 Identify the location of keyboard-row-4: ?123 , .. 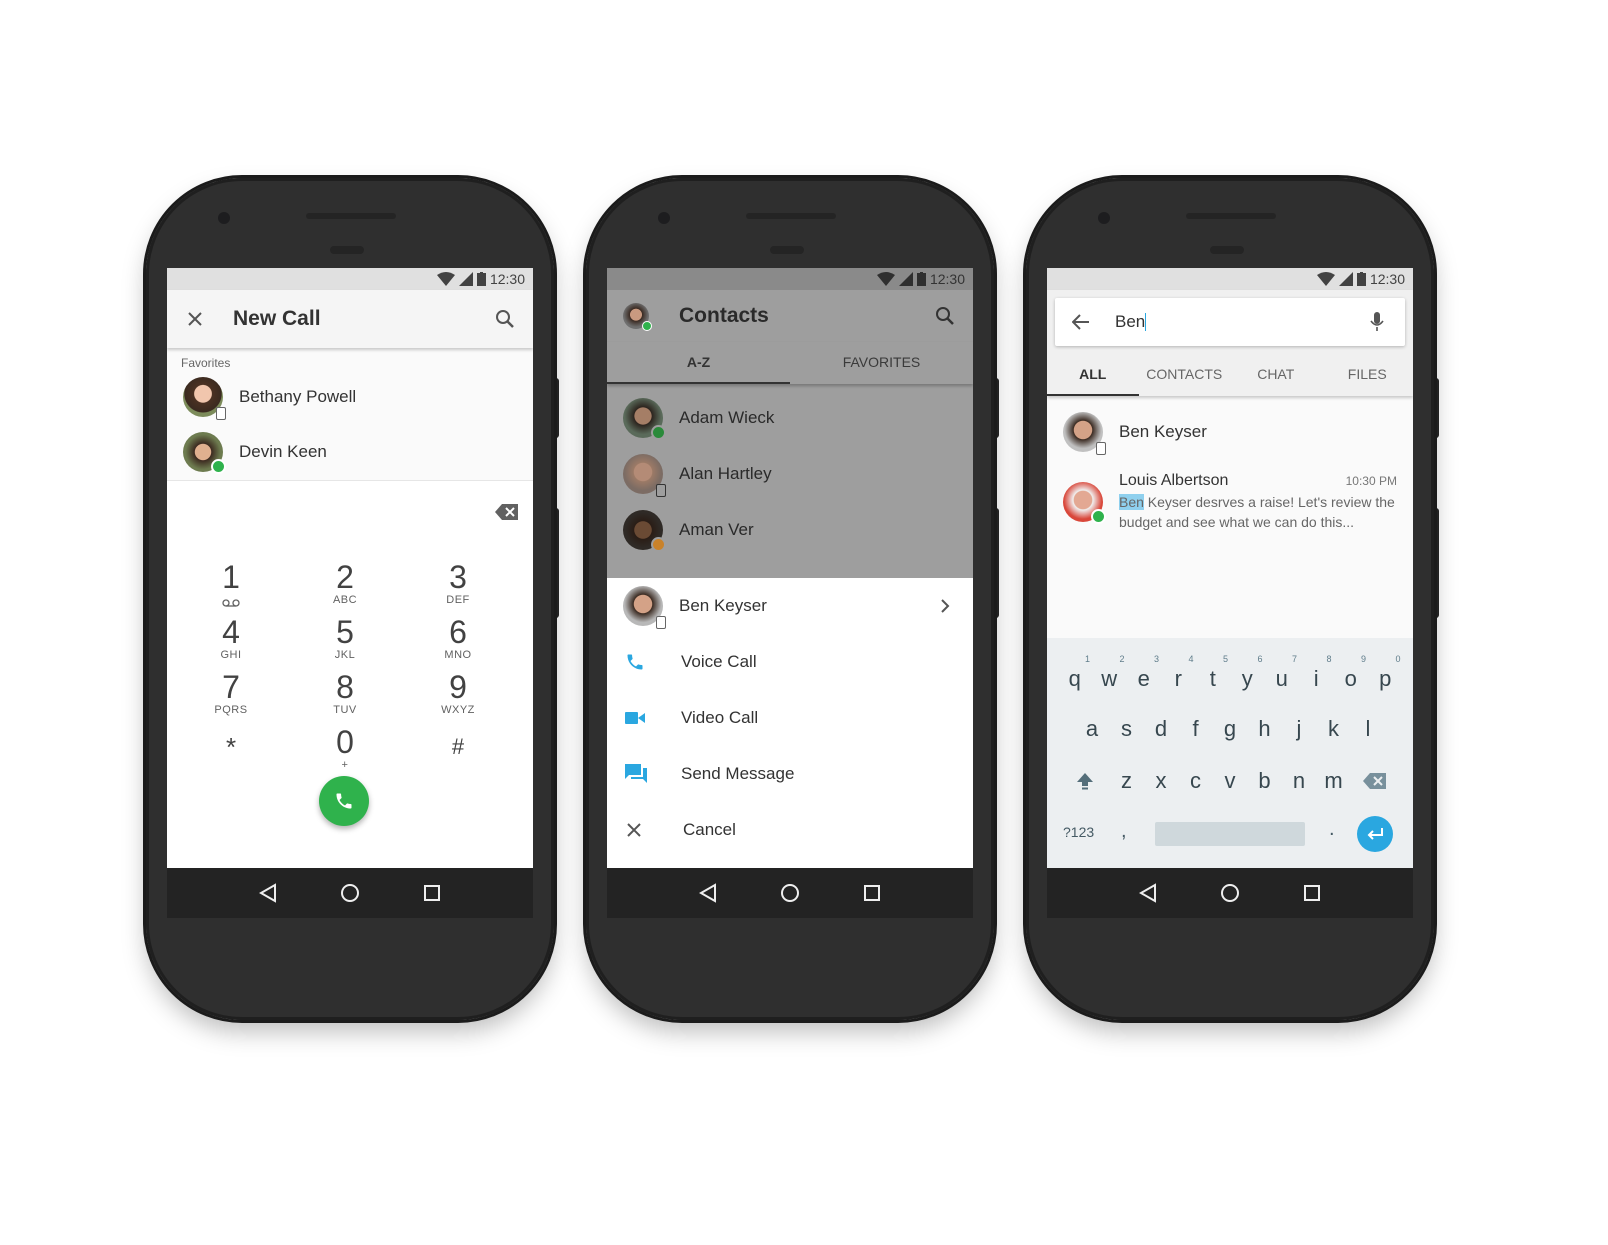
(1230, 834).